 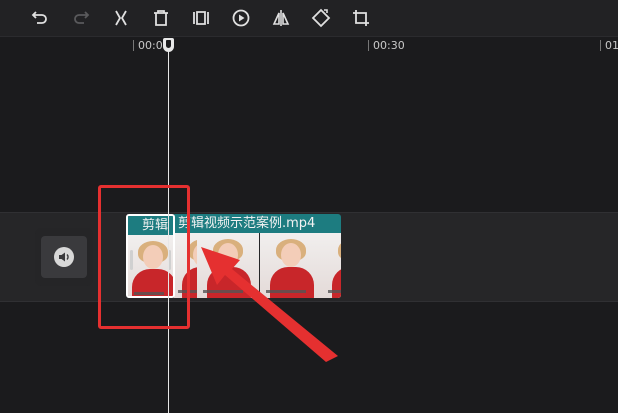 I want to click on playhead-handle, so click(x=168, y=45).